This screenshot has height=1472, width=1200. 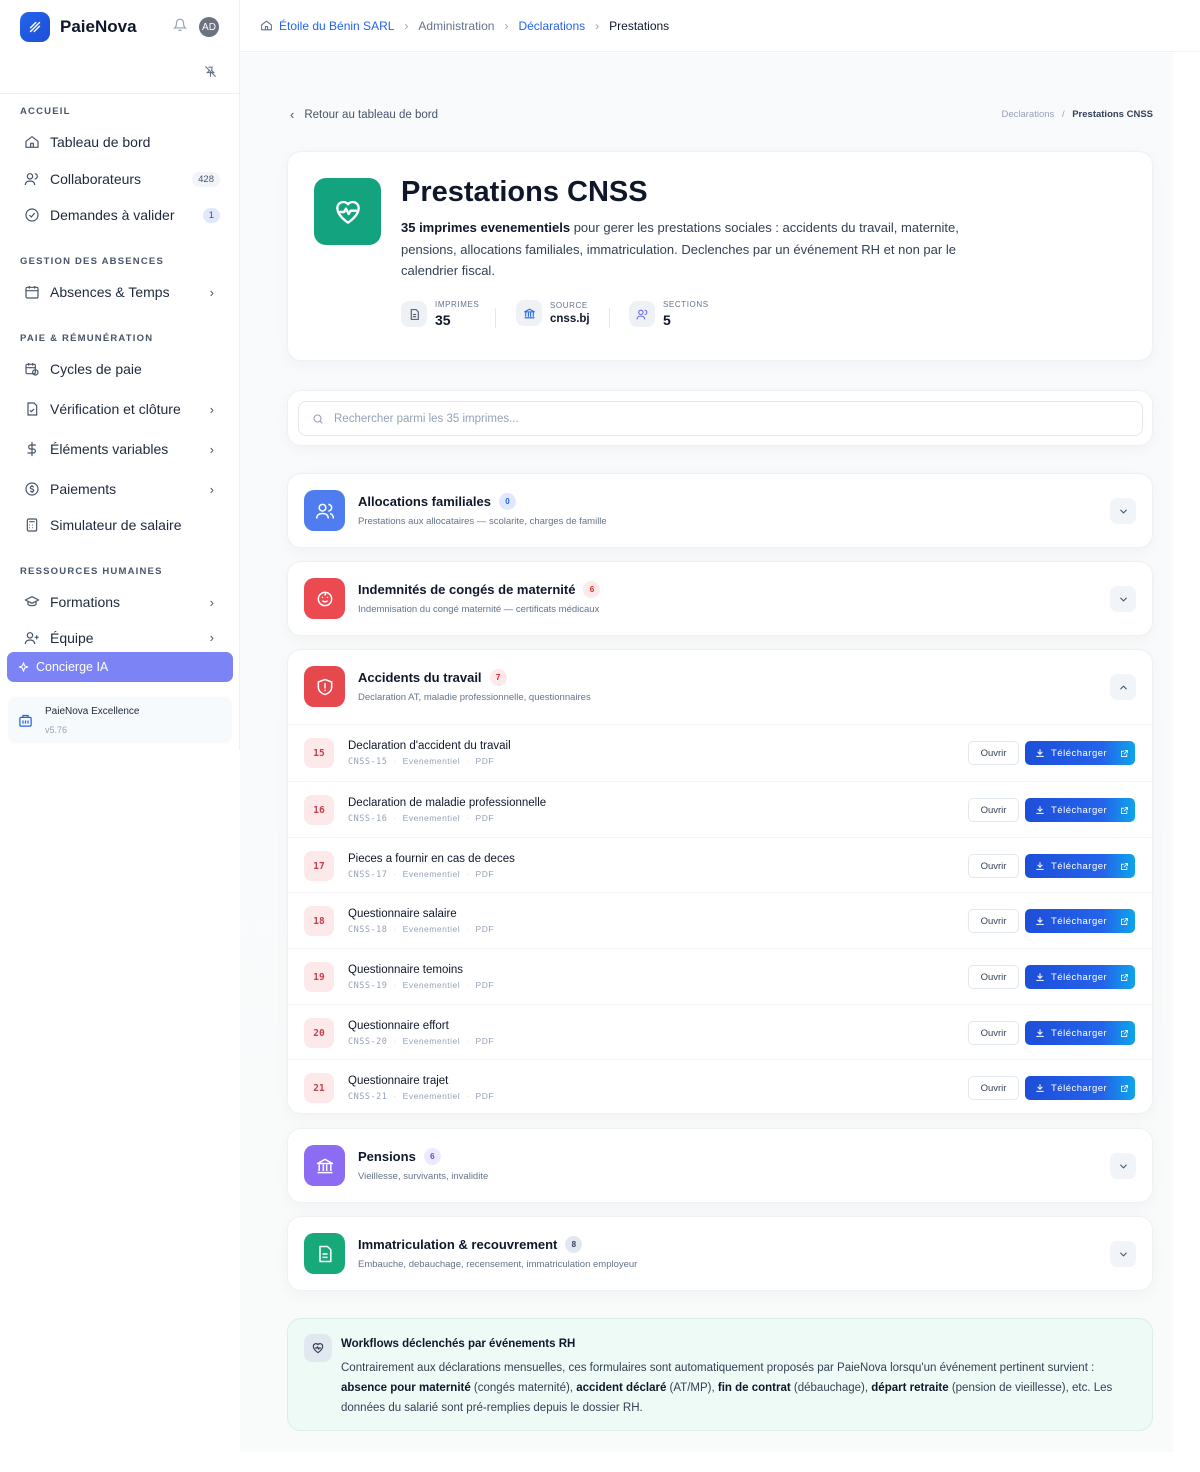 I want to click on form-meta: CNSS-20 · Evenementiel · PDF, so click(x=421, y=1041).